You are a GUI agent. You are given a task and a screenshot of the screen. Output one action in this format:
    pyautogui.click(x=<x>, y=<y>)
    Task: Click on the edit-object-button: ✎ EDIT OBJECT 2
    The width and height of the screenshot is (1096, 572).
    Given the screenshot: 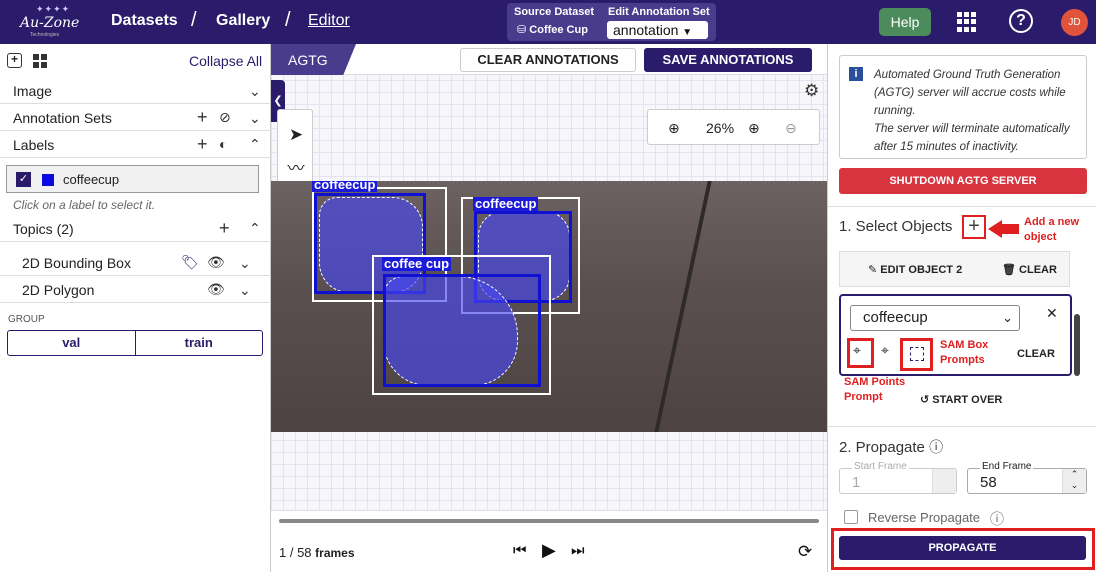 What is the action you would take?
    pyautogui.click(x=915, y=269)
    